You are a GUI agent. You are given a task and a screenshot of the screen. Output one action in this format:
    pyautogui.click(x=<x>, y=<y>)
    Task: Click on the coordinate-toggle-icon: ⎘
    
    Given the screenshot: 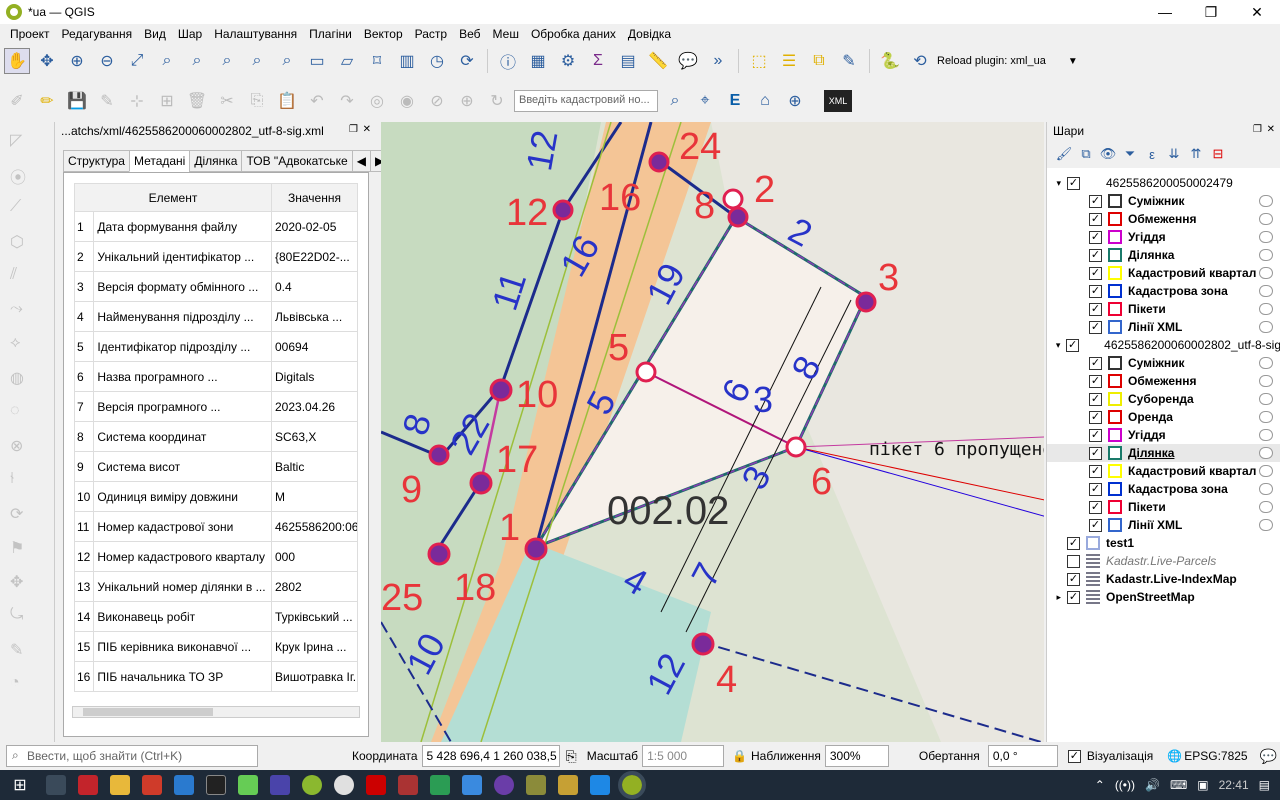 What is the action you would take?
    pyautogui.click(x=571, y=756)
    